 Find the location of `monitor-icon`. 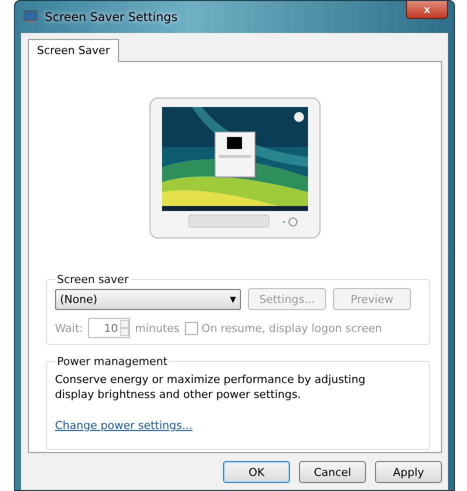

monitor-icon is located at coordinates (31, 17).